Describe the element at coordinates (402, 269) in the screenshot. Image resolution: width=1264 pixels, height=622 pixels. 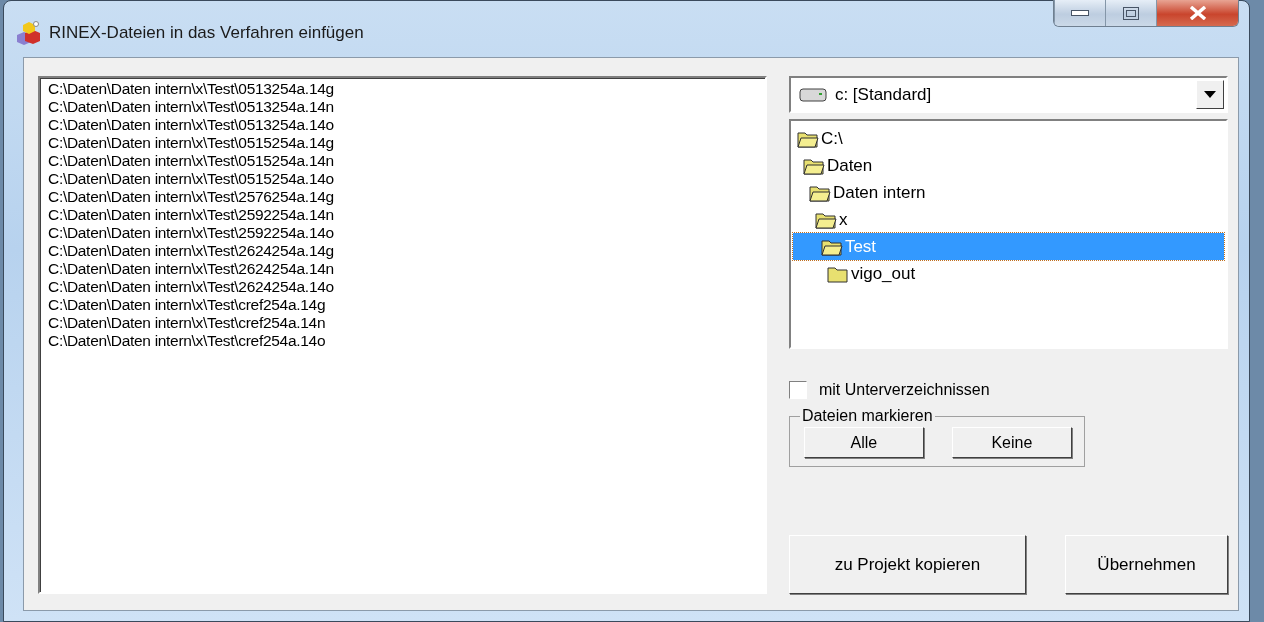
I see `file-path: C:\Daten\Daten intern\x\Test\2624254a.14n` at that location.